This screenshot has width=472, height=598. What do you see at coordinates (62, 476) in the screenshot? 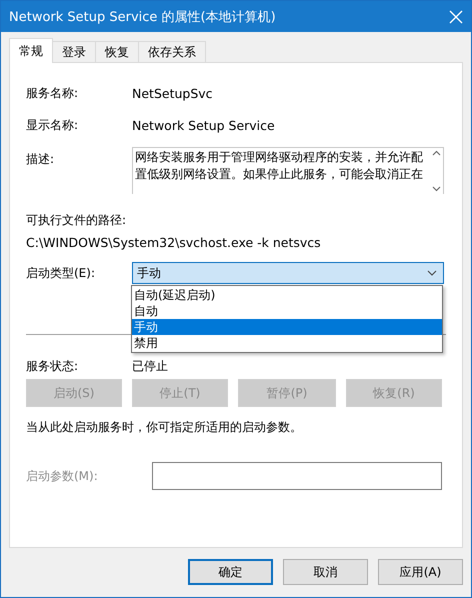
I see `field-label: 启动参数(M):` at bounding box center [62, 476].